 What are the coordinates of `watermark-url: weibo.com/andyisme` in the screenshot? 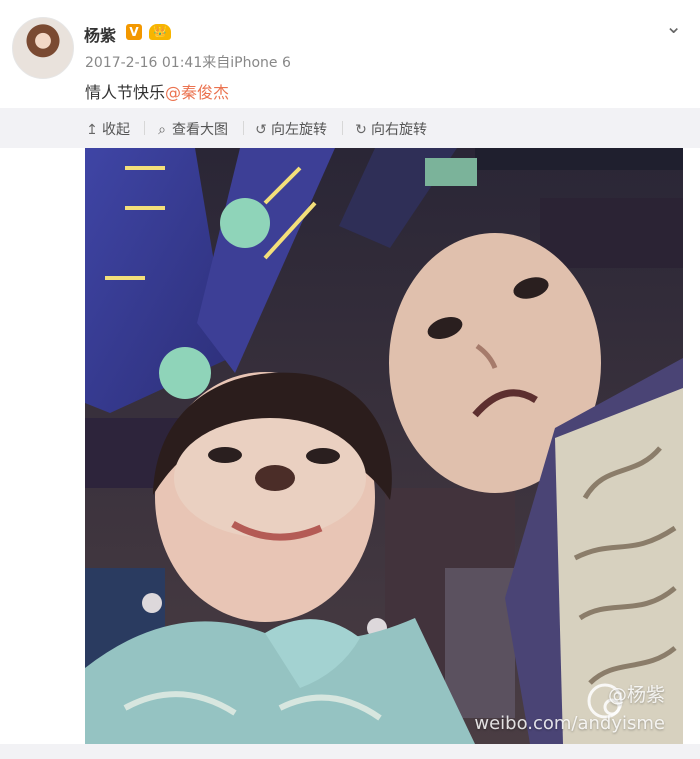 It's located at (569, 723).